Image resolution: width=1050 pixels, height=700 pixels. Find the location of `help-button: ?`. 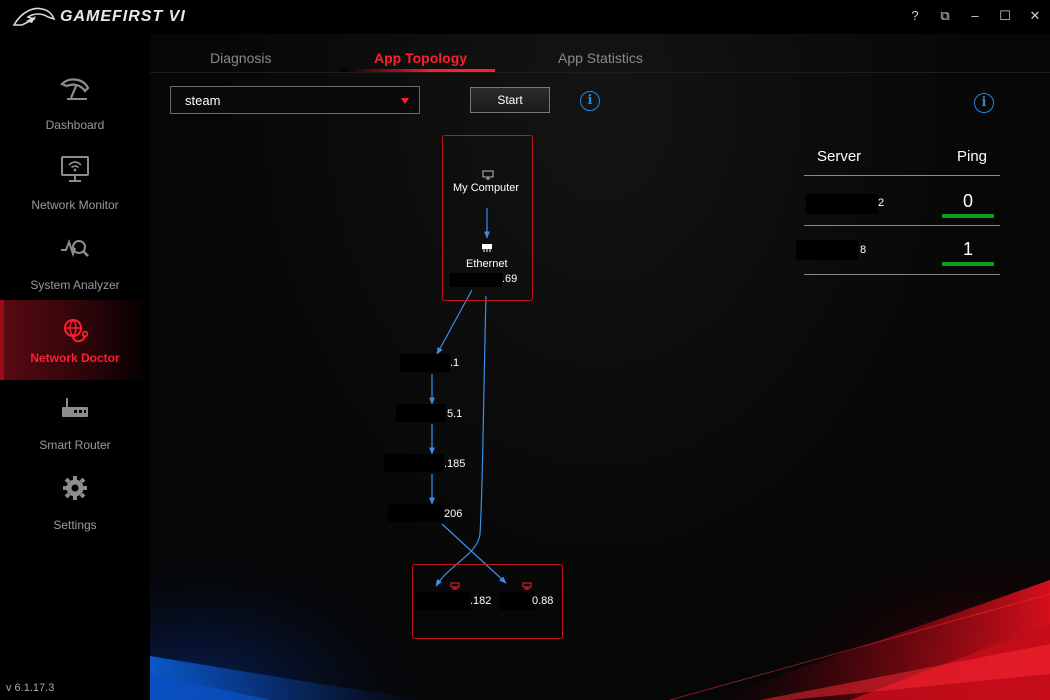

help-button: ? is located at coordinates (915, 16).